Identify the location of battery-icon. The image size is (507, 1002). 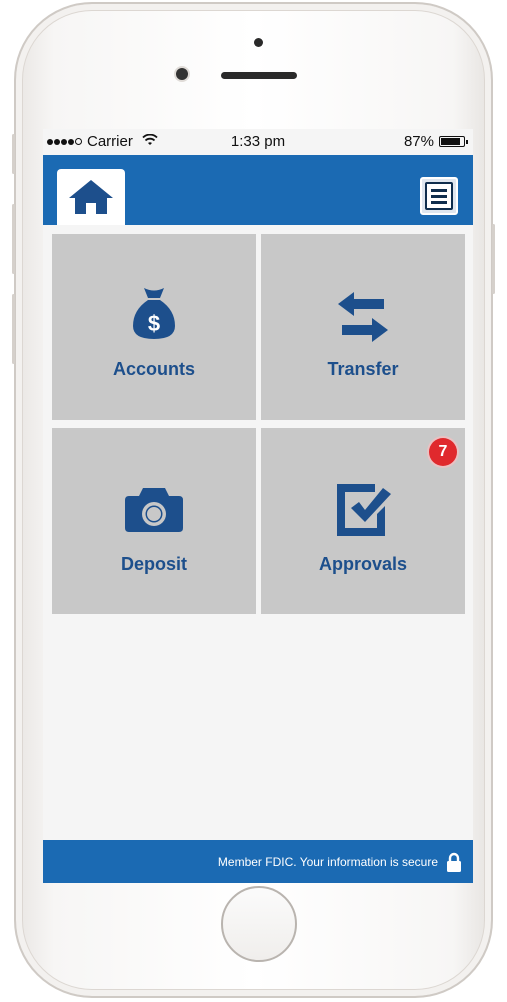
(453, 141).